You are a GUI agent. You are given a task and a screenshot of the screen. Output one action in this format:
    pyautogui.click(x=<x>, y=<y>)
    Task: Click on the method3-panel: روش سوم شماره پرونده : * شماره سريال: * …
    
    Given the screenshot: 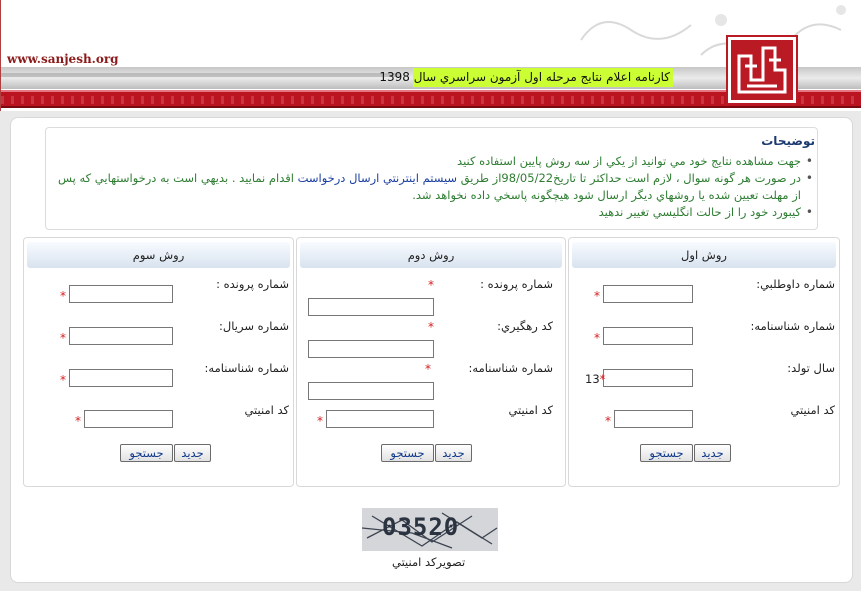 What is the action you would take?
    pyautogui.click(x=158, y=362)
    